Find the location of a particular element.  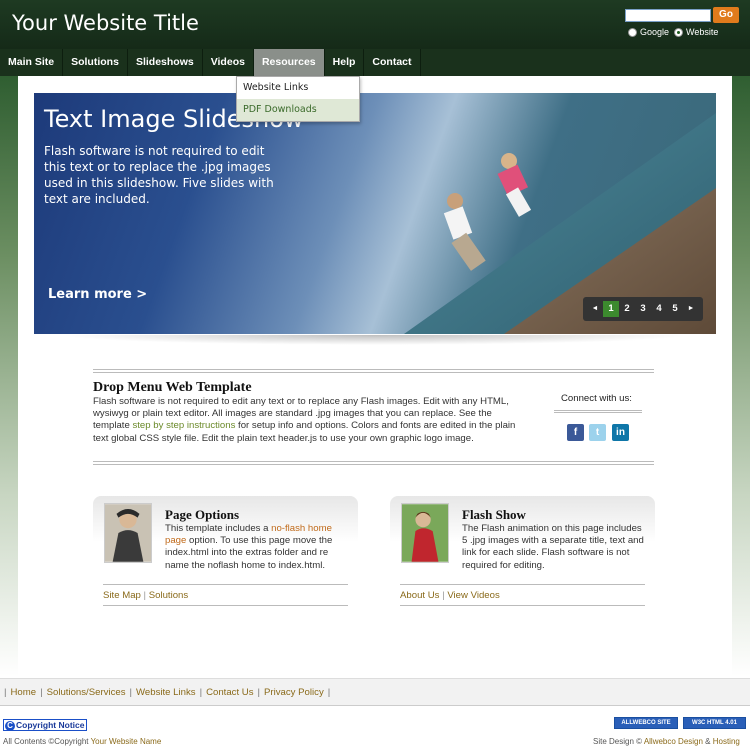

slide-page-2: 2 is located at coordinates (627, 309).